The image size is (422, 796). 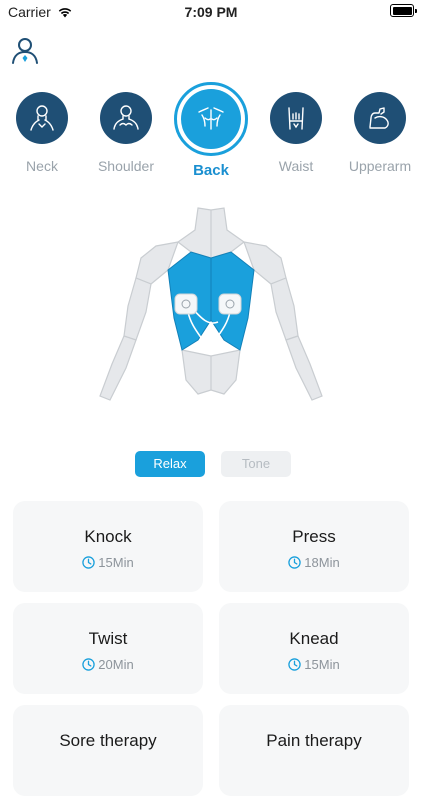 I want to click on program-duration: 18Min, so click(x=314, y=562).